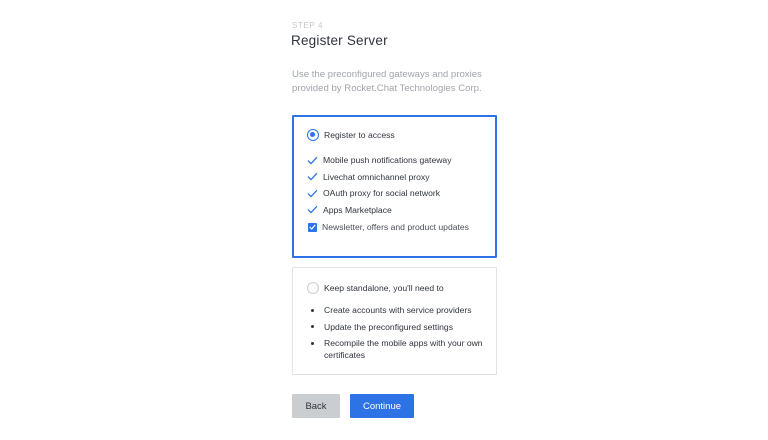 The width and height of the screenshot is (768, 440). I want to click on feature-item: OAuth proxy for social network, so click(379, 193).